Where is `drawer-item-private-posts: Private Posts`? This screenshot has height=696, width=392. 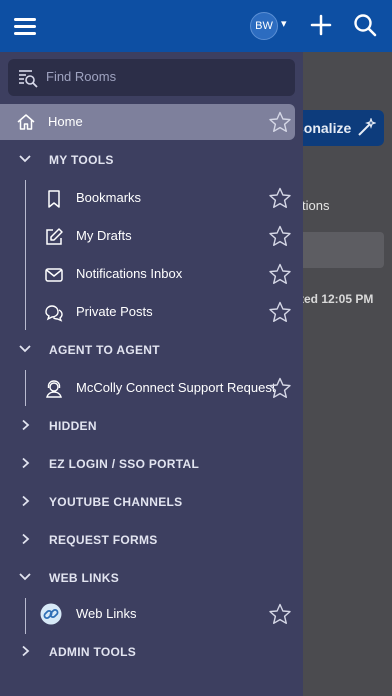 drawer-item-private-posts: Private Posts is located at coordinates (151, 312).